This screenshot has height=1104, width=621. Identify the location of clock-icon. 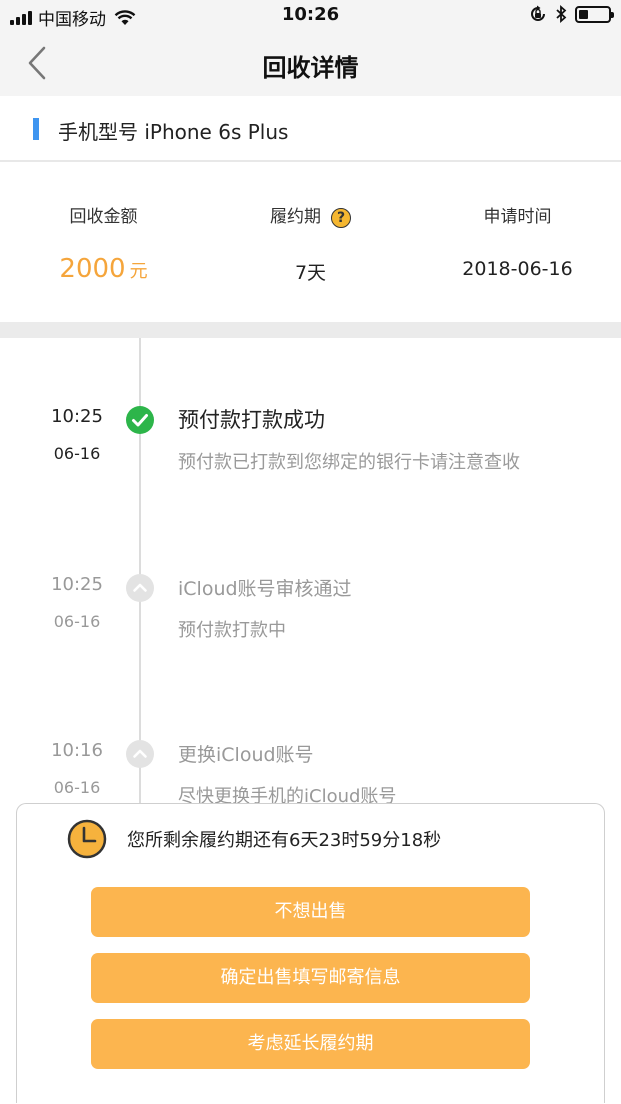
(87, 839).